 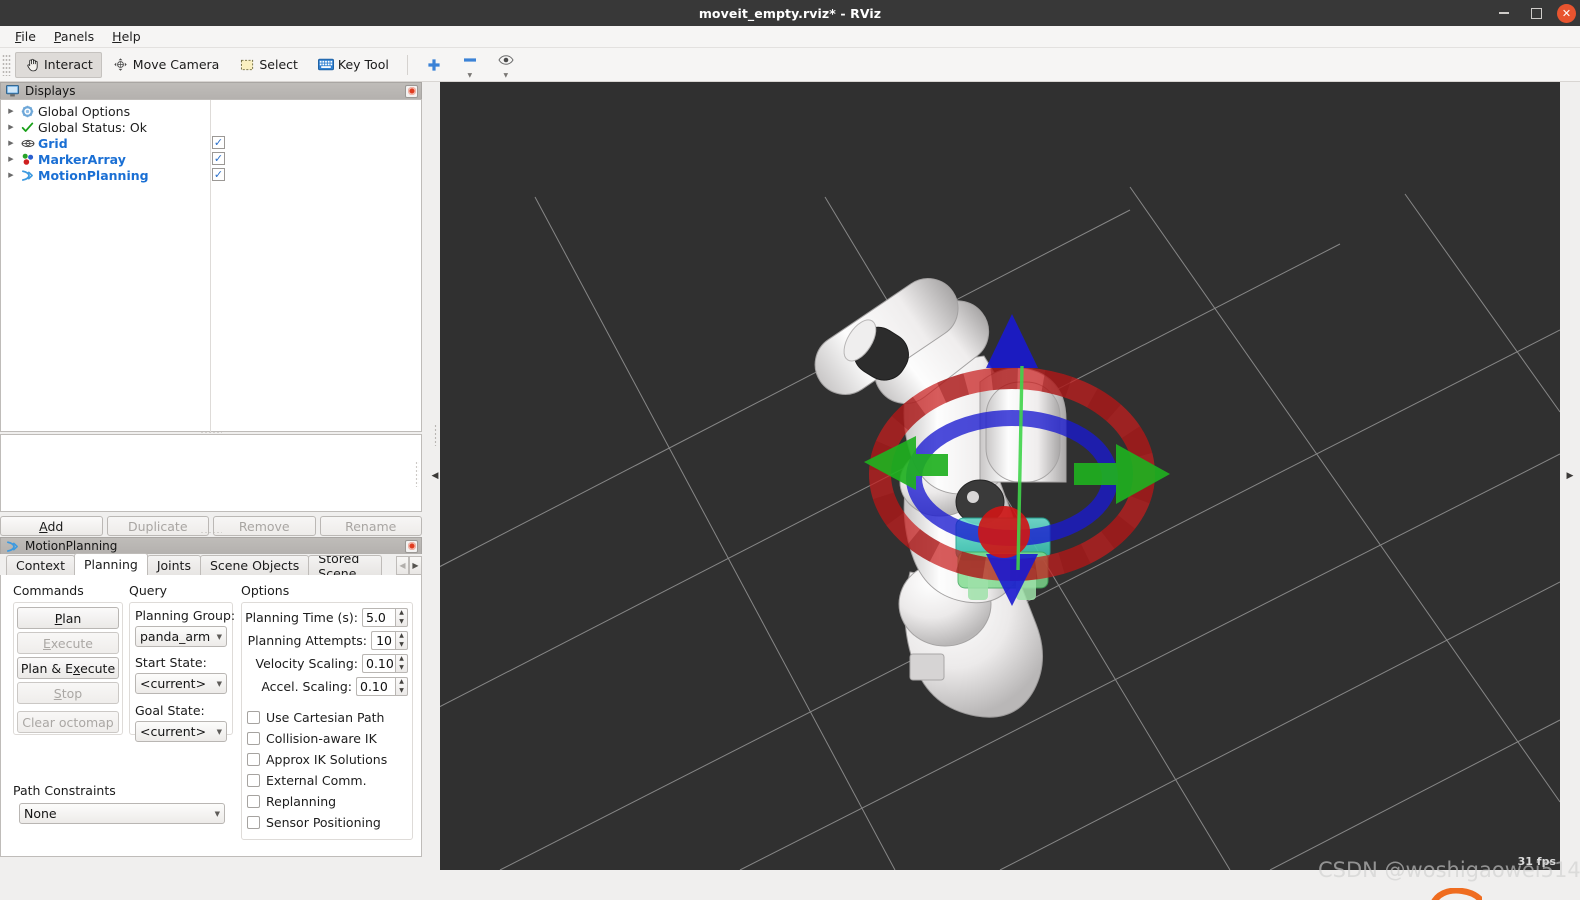 I want to click on motionplanning-panel-close-icon, so click(x=411, y=546).